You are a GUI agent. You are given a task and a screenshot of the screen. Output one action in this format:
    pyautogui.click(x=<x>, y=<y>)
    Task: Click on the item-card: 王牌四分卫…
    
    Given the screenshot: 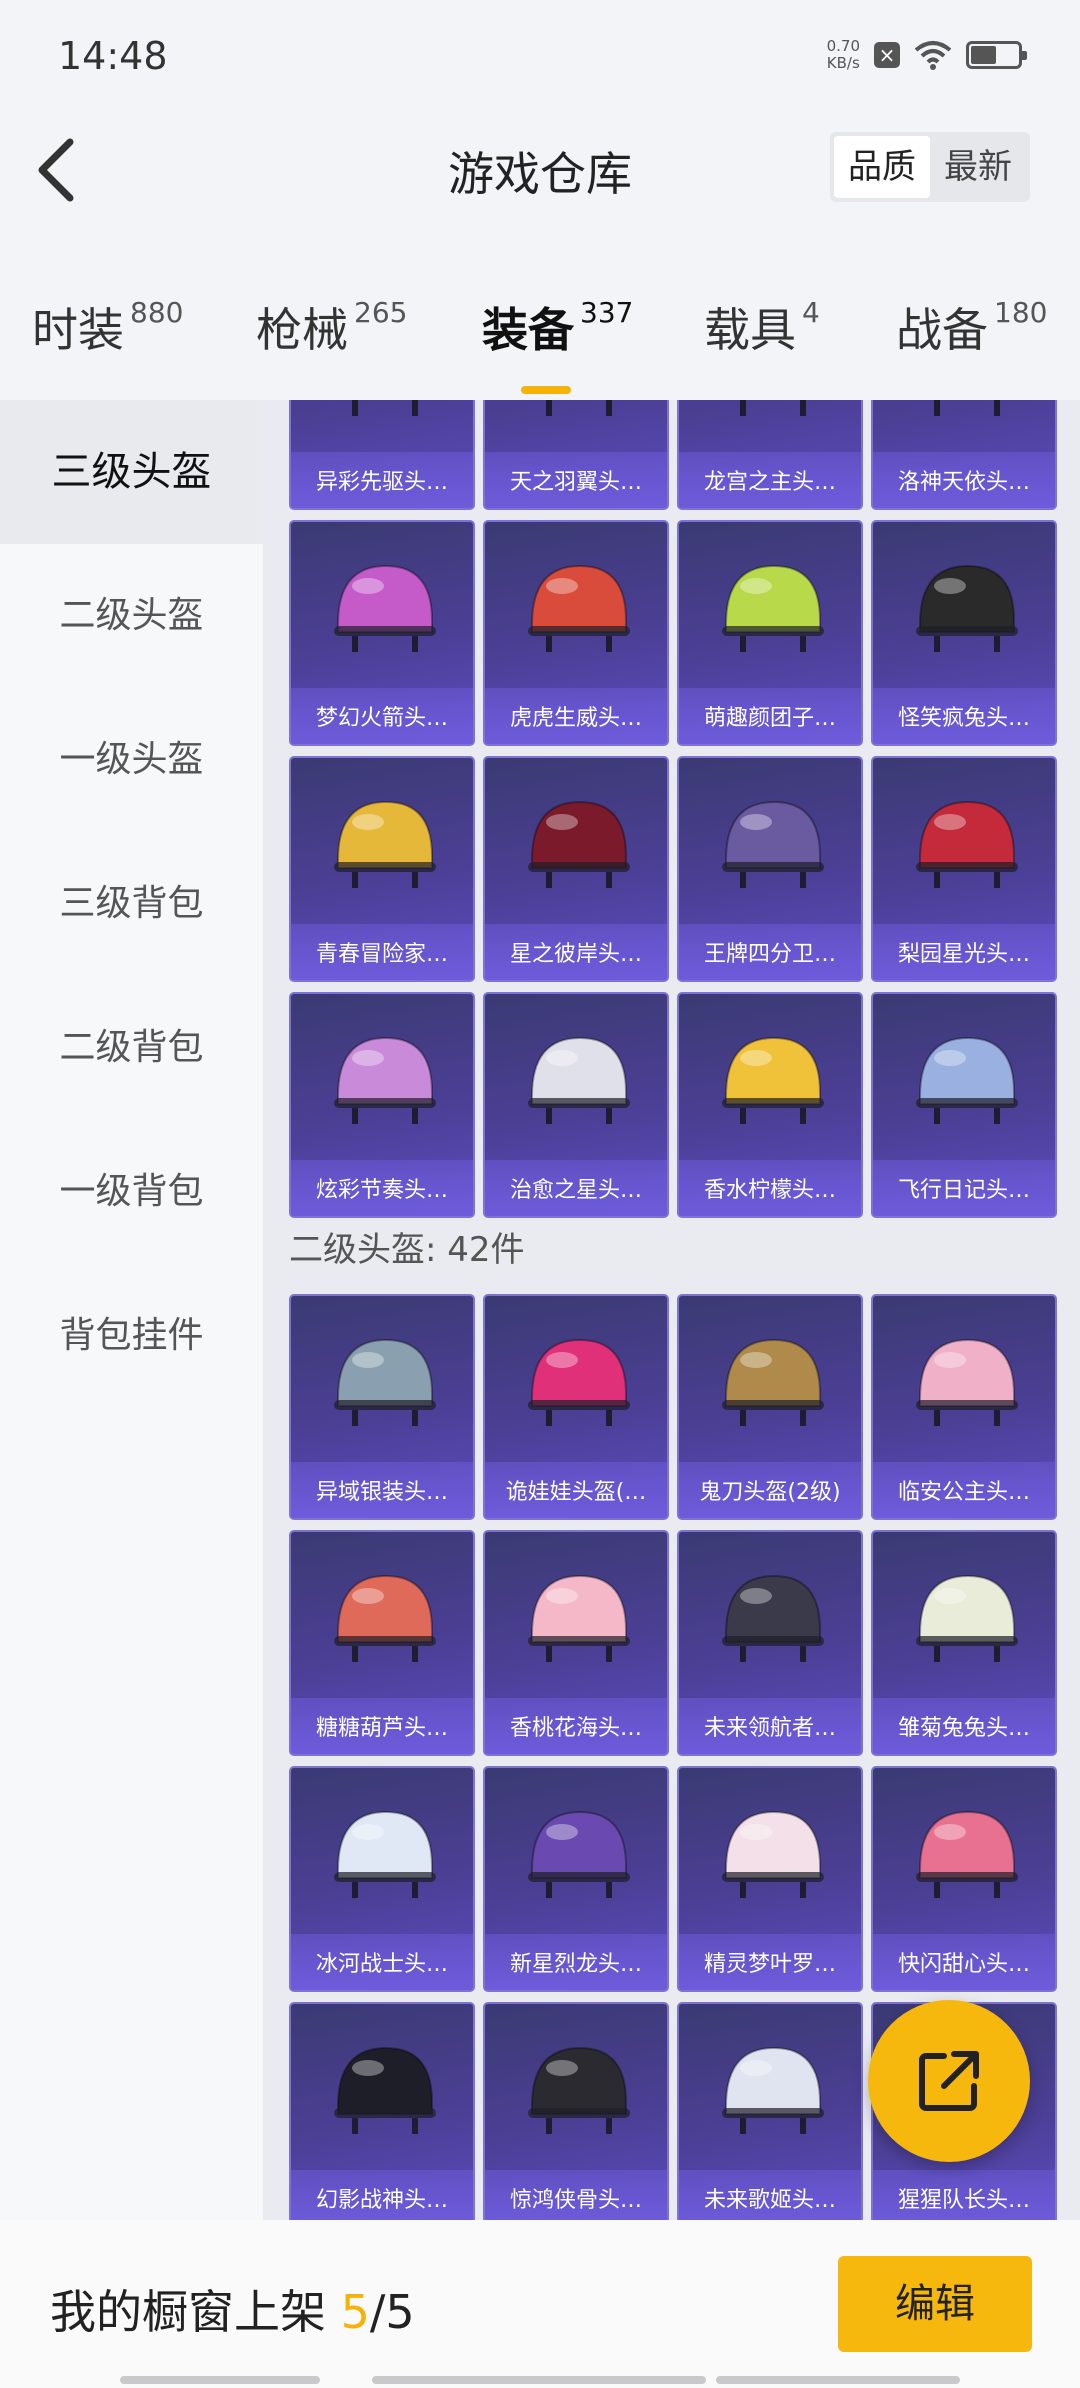 What is the action you would take?
    pyautogui.click(x=770, y=869)
    